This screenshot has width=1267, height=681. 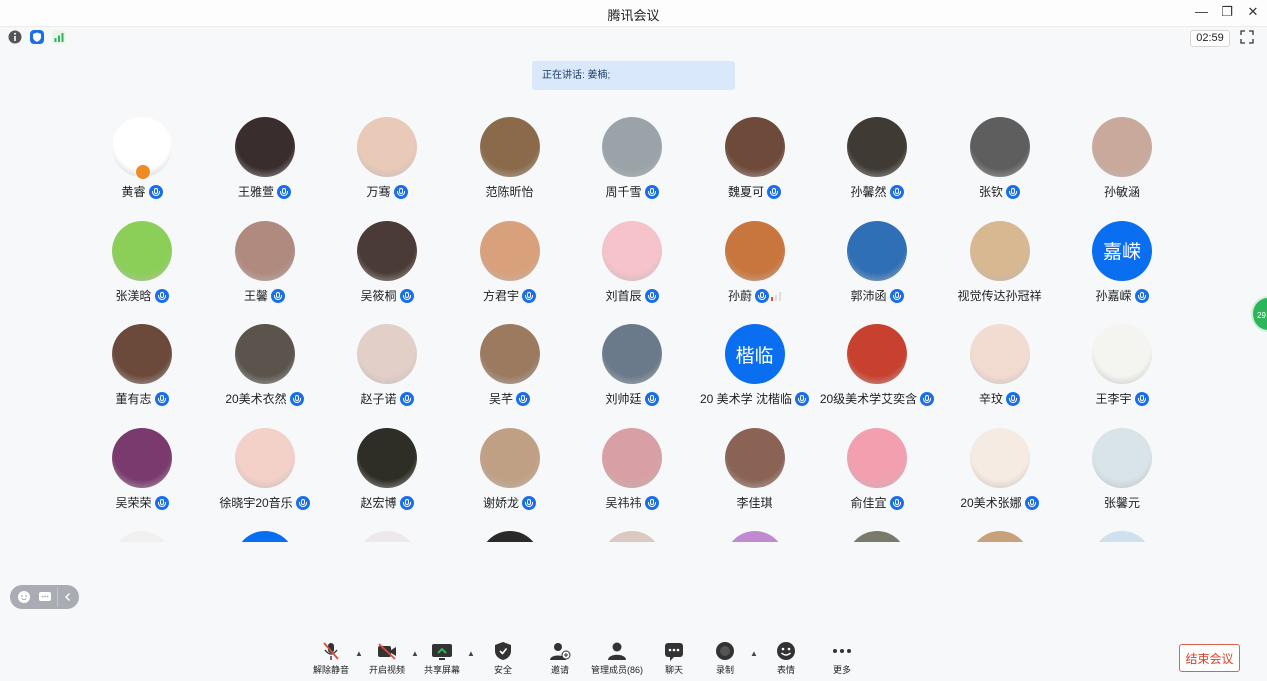 What do you see at coordinates (265, 295) in the screenshot?
I see `participant-nameline: 王馨` at bounding box center [265, 295].